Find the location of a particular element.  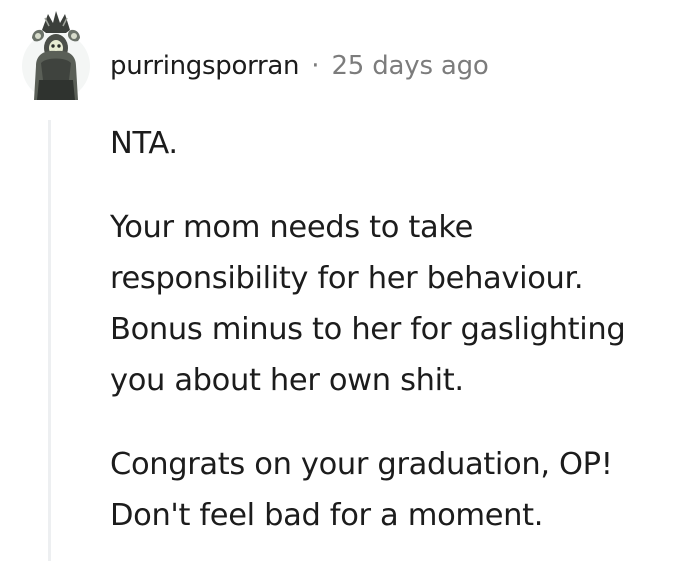

avatar-image is located at coordinates (56, 55).